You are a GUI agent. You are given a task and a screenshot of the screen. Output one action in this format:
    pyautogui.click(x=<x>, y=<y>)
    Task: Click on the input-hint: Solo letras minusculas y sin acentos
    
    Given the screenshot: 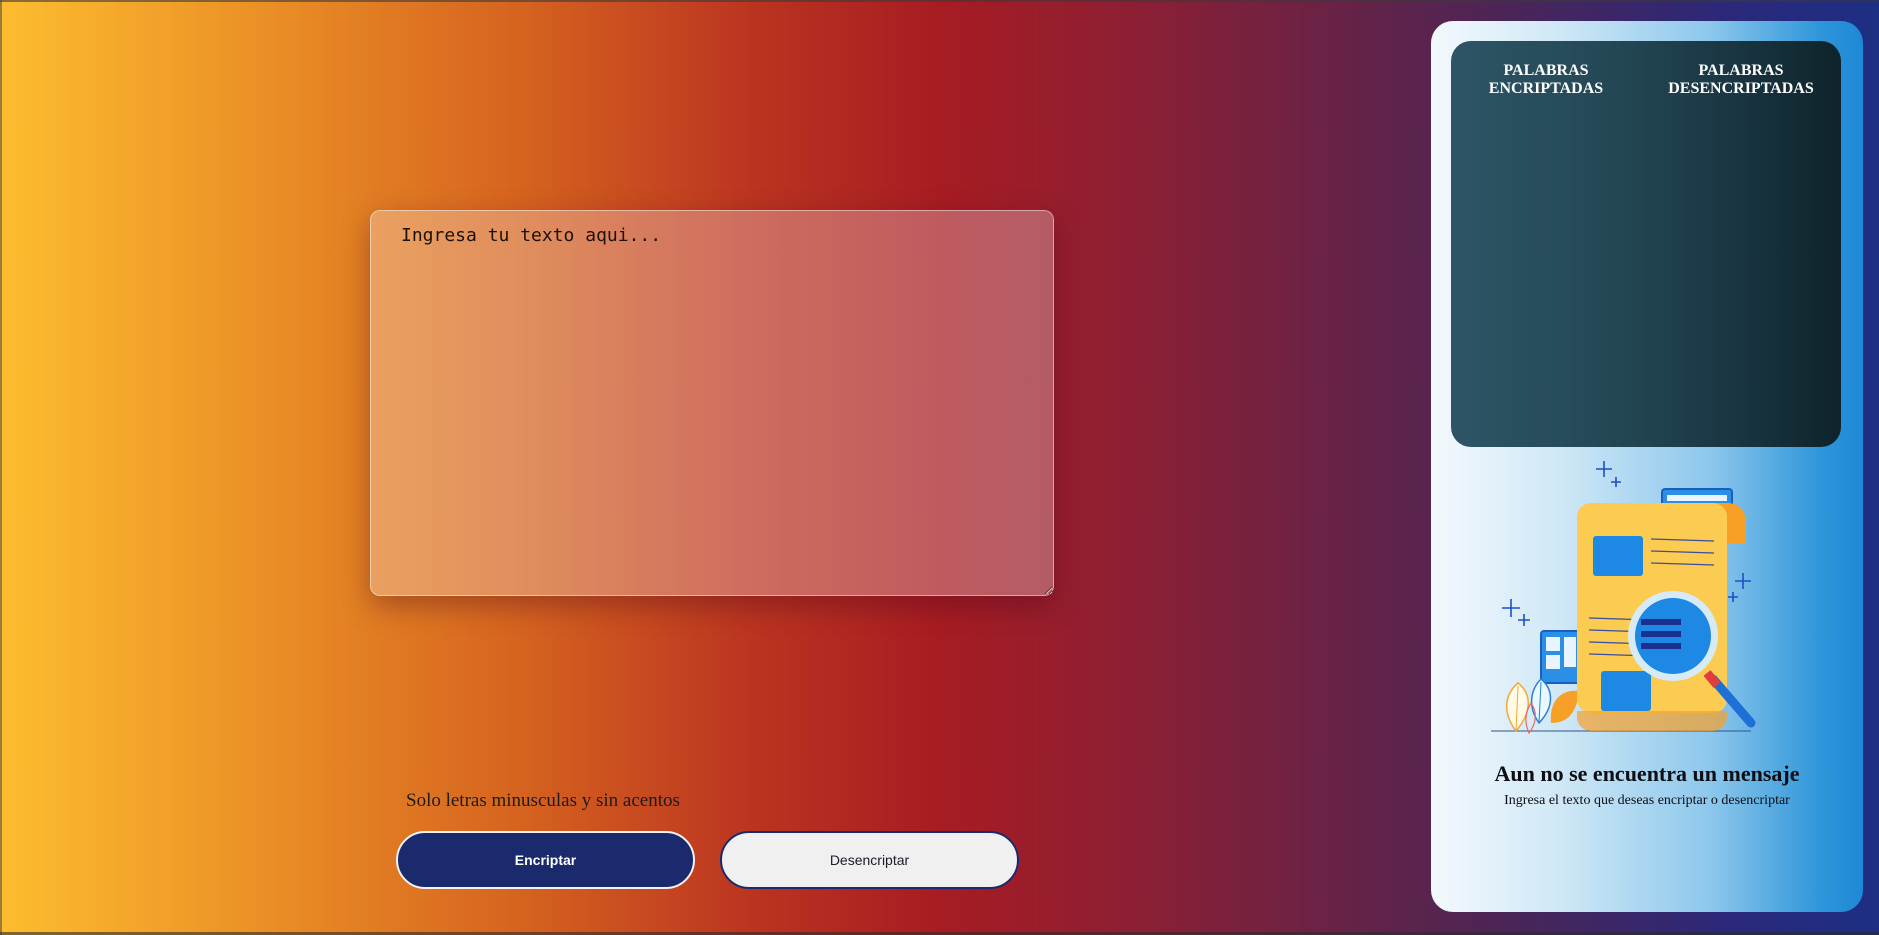 What is the action you would take?
    pyautogui.click(x=543, y=800)
    